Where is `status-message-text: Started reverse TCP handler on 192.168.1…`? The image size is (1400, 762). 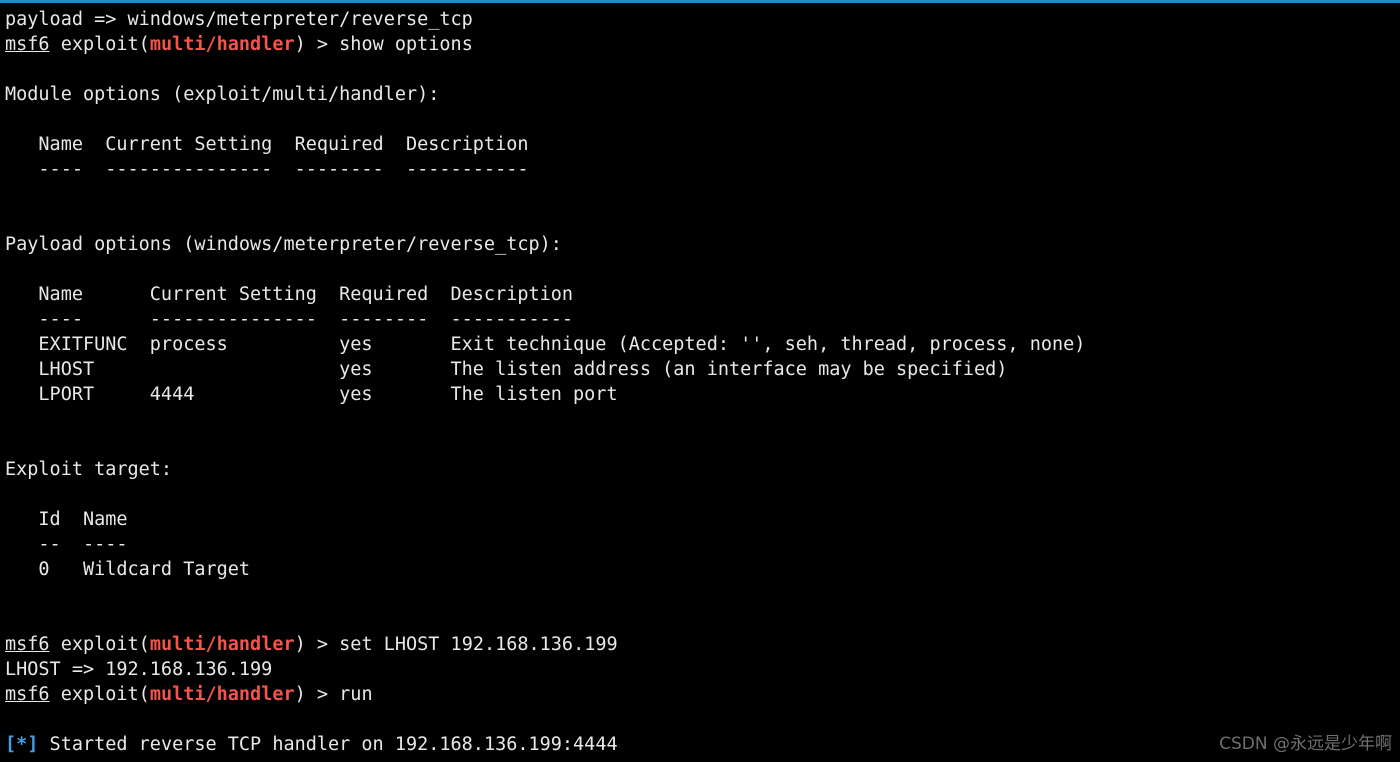 status-message-text: Started reverse TCP handler on 192.168.1… is located at coordinates (328, 744).